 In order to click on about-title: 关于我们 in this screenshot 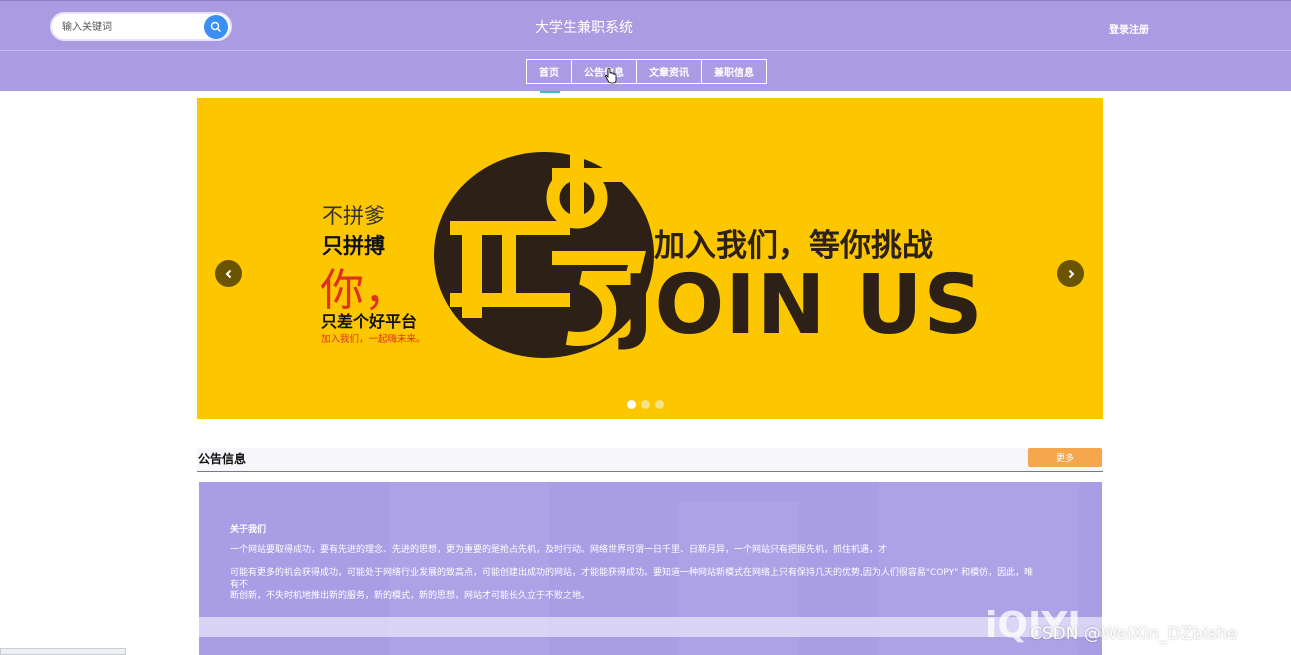, I will do `click(248, 530)`.